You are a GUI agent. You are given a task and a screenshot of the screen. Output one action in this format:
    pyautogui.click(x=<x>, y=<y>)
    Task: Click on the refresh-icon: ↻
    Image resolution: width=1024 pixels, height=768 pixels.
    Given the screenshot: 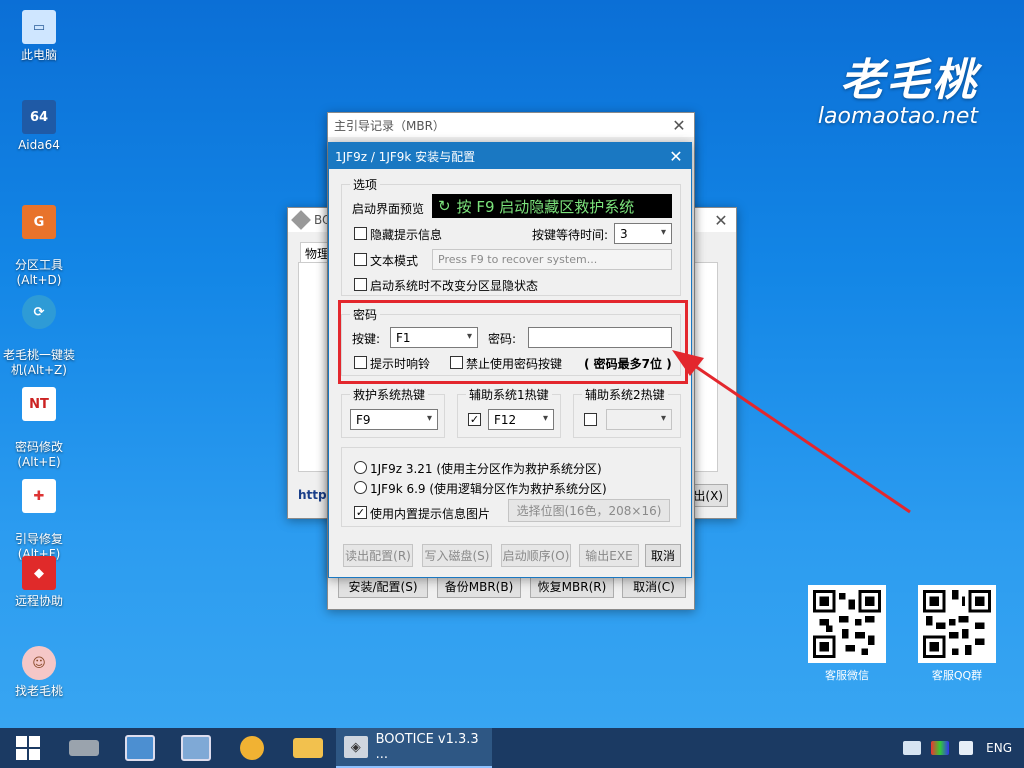 What is the action you would take?
    pyautogui.click(x=444, y=206)
    